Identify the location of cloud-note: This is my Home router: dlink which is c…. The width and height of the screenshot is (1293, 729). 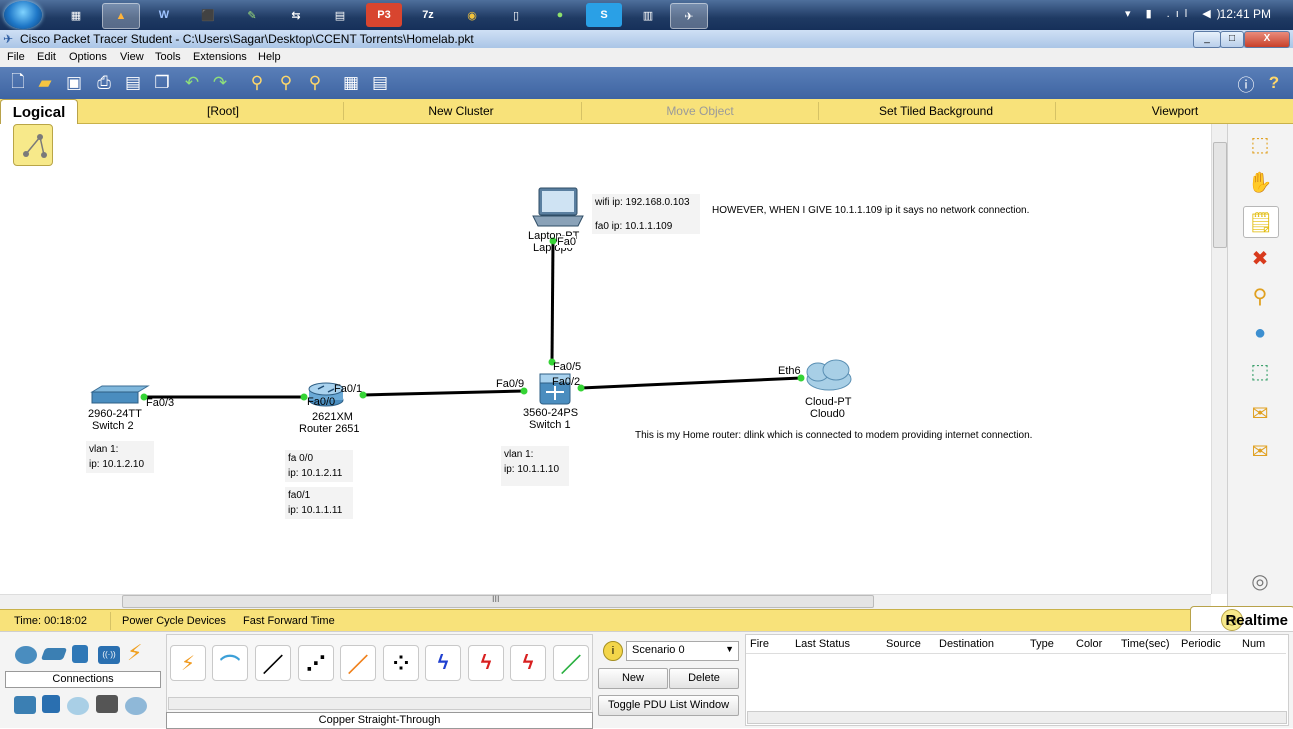
(834, 435).